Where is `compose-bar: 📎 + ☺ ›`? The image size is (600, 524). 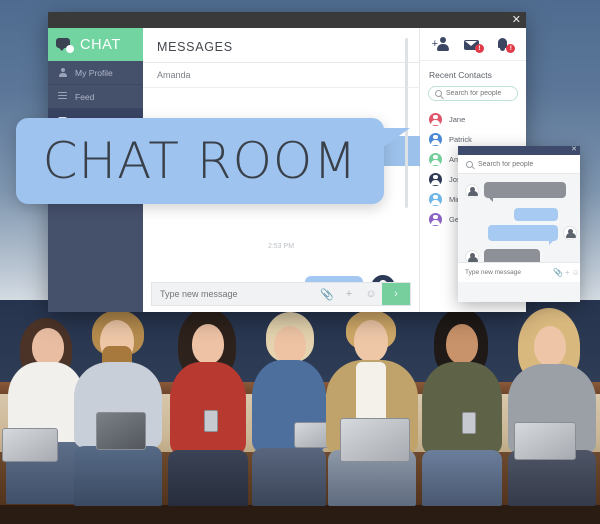
compose-bar: 📎 + ☺ › is located at coordinates (281, 294).